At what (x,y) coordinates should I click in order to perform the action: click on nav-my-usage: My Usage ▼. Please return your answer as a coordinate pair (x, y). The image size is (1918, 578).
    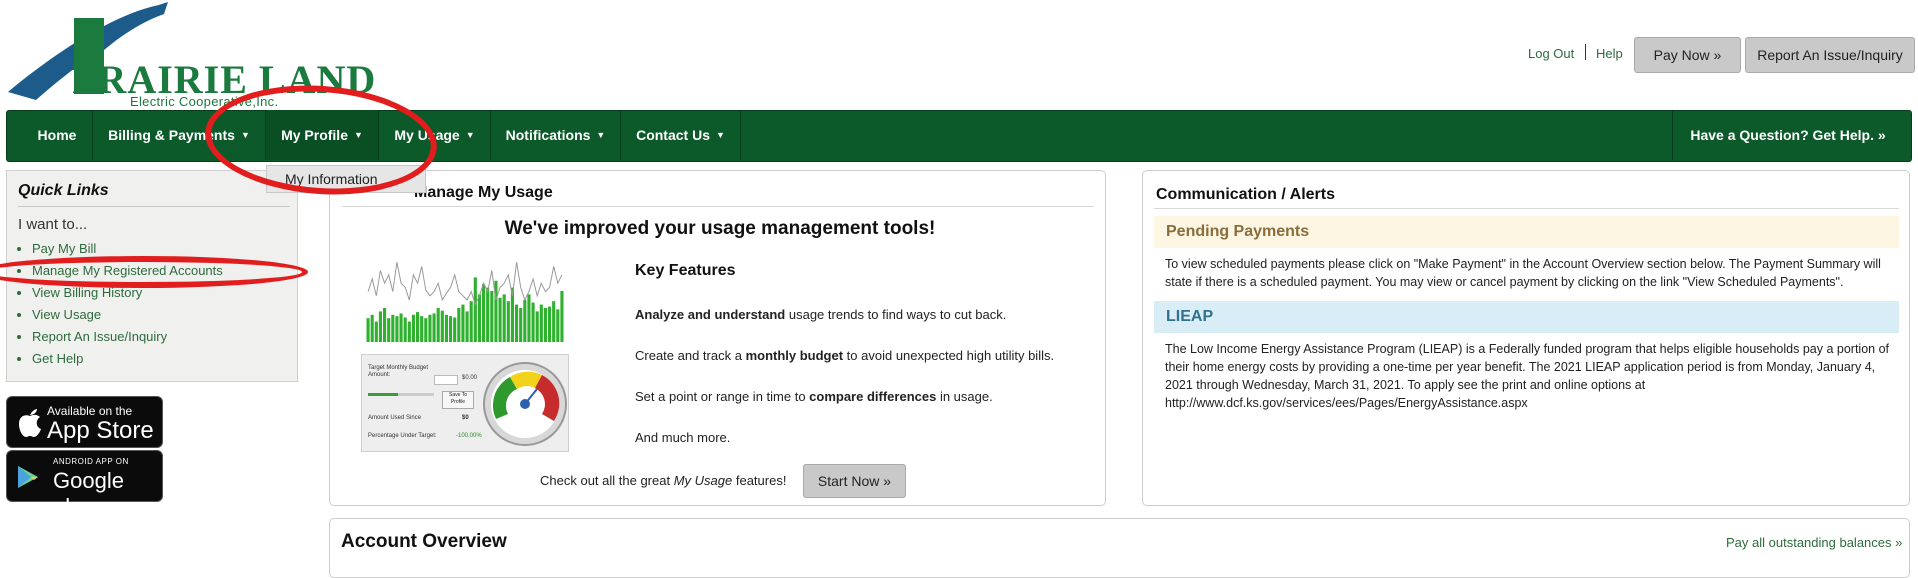
    Looking at the image, I should click on (435, 135).